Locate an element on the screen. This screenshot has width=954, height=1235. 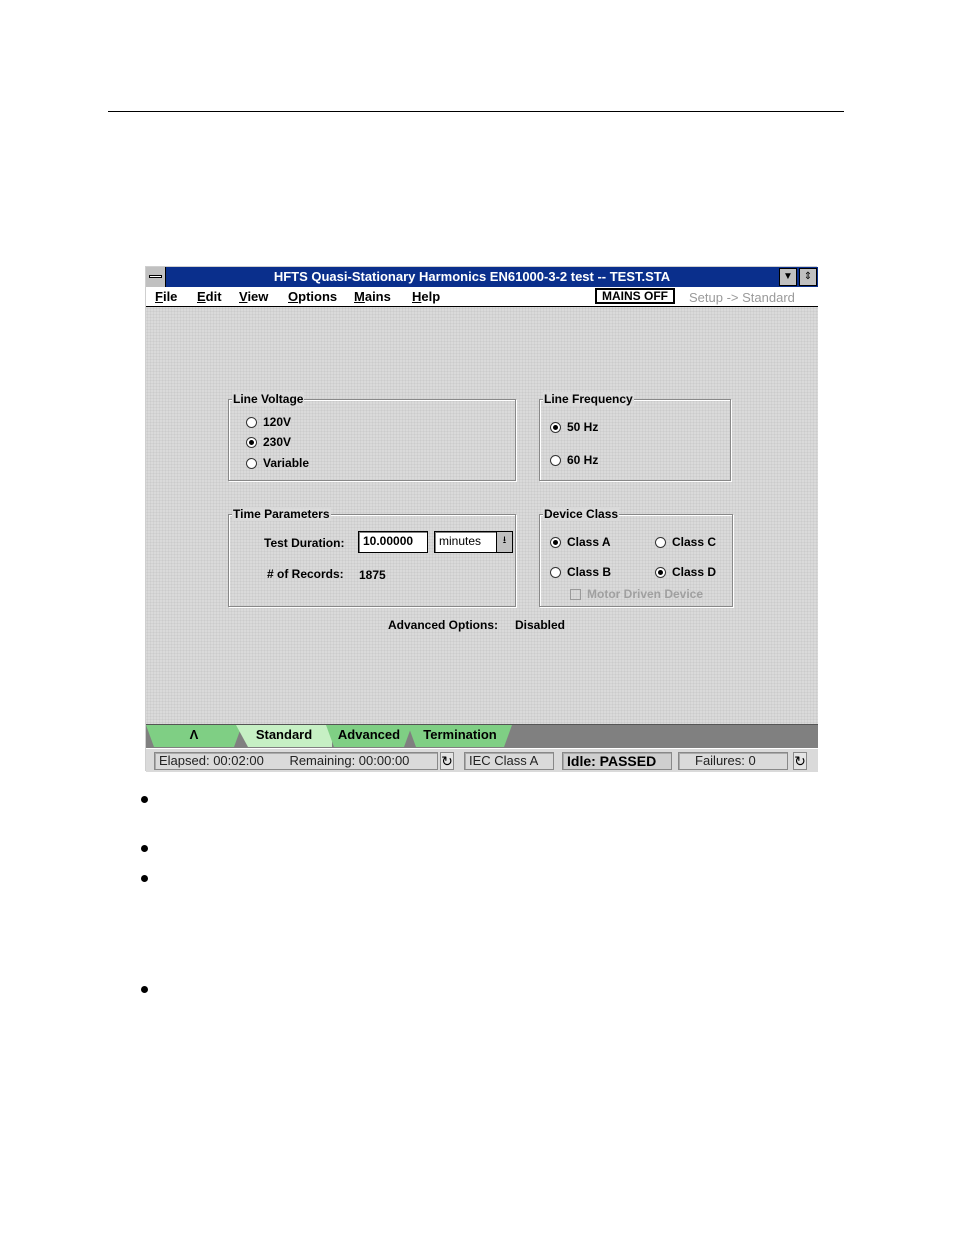
menu-help: Help is located at coordinates (426, 296).